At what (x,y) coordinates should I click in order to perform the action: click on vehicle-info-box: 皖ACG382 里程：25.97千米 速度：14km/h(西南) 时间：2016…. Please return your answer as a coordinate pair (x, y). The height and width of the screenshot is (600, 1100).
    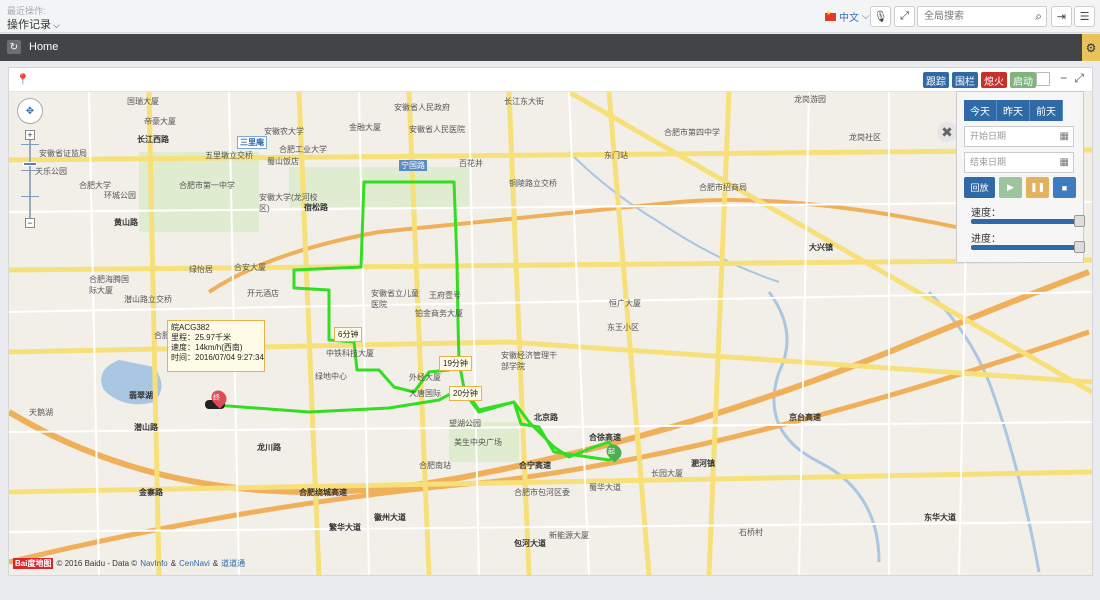
    Looking at the image, I should click on (216, 346).